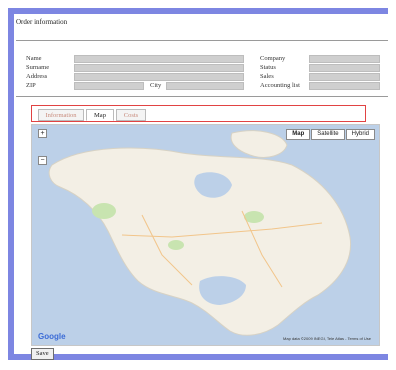  What do you see at coordinates (38, 67) in the screenshot?
I see `surname-label: Surname` at bounding box center [38, 67].